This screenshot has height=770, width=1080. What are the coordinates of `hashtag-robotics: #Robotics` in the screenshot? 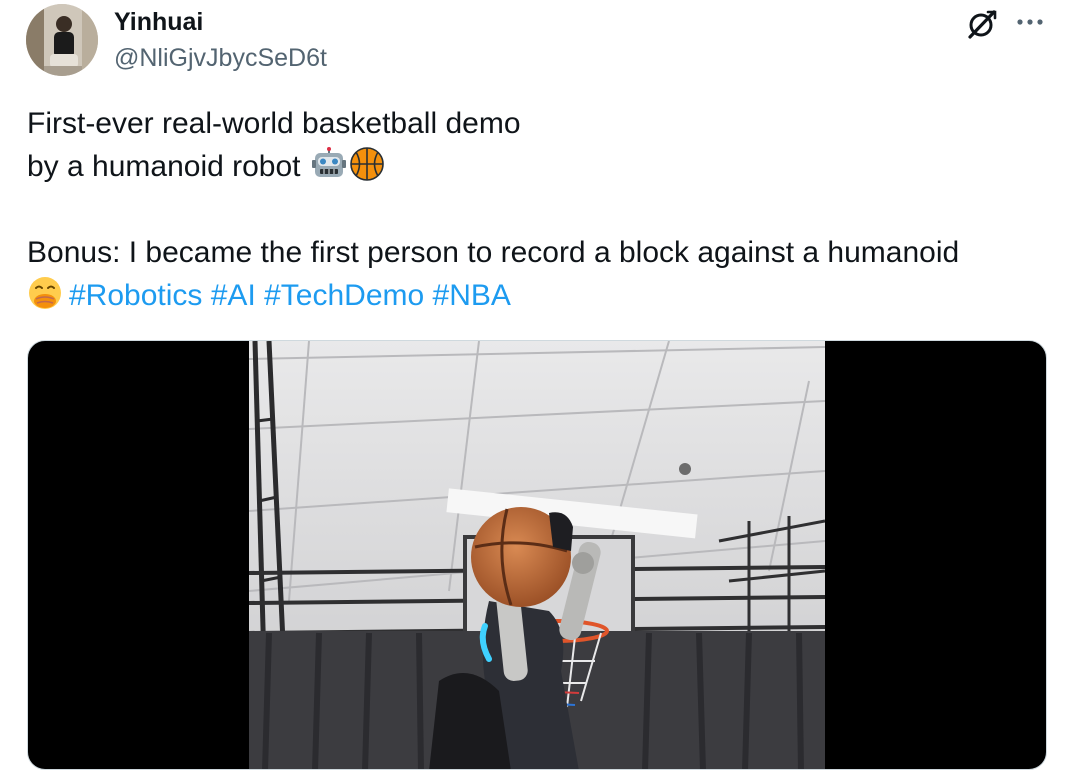 It's located at (135, 295).